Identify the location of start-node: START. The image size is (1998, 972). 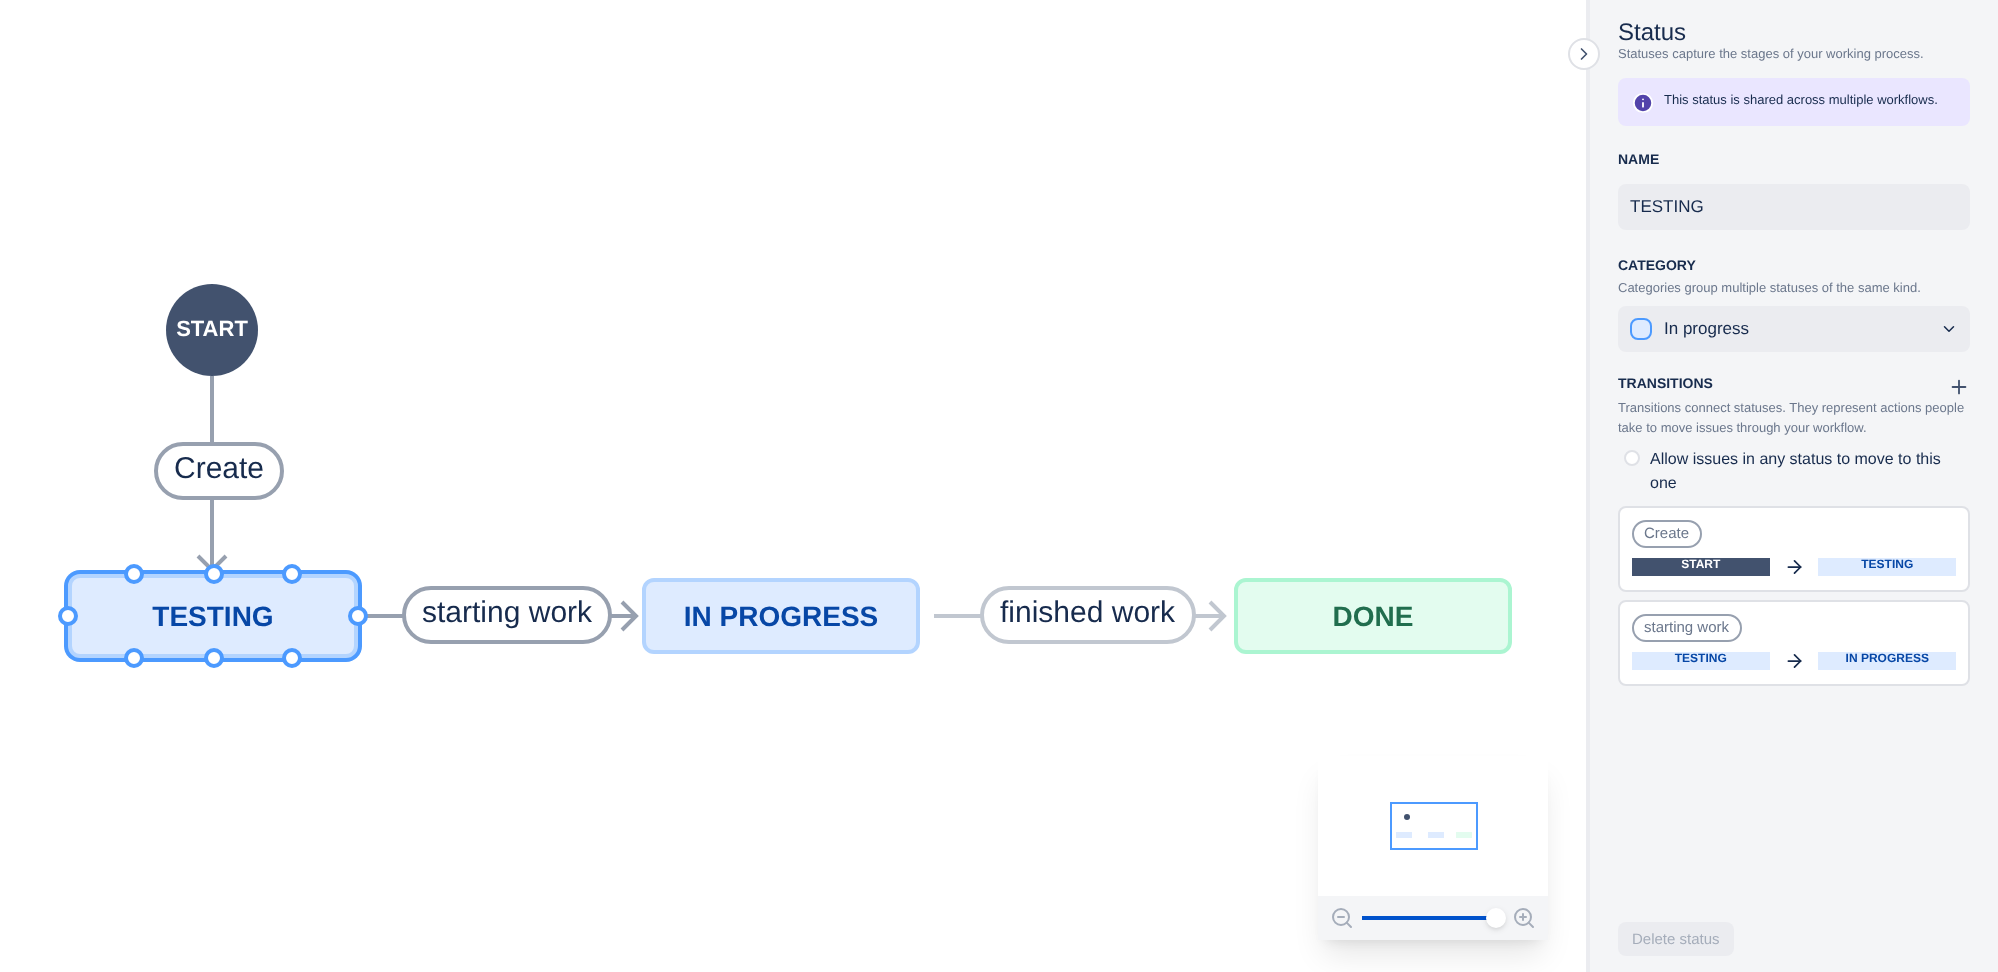
(212, 330).